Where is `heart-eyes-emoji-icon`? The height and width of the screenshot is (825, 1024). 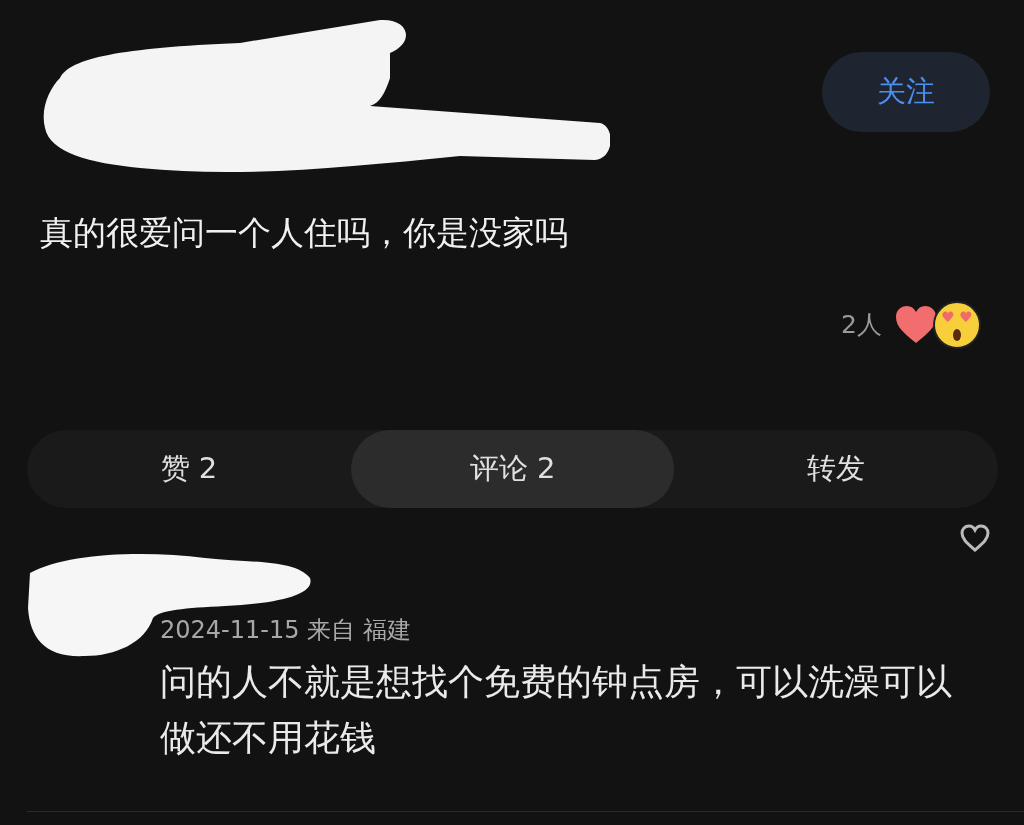 heart-eyes-emoji-icon is located at coordinates (957, 324).